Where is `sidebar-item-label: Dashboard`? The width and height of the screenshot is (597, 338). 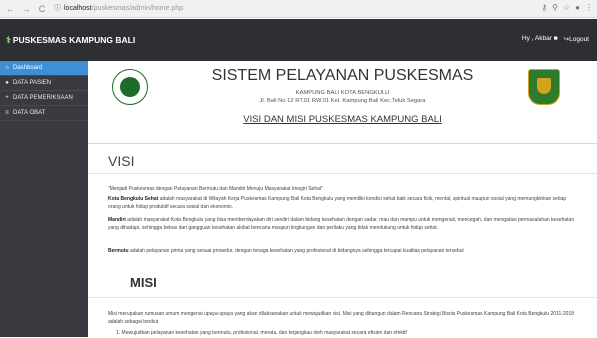 sidebar-item-label: Dashboard is located at coordinates (28, 68).